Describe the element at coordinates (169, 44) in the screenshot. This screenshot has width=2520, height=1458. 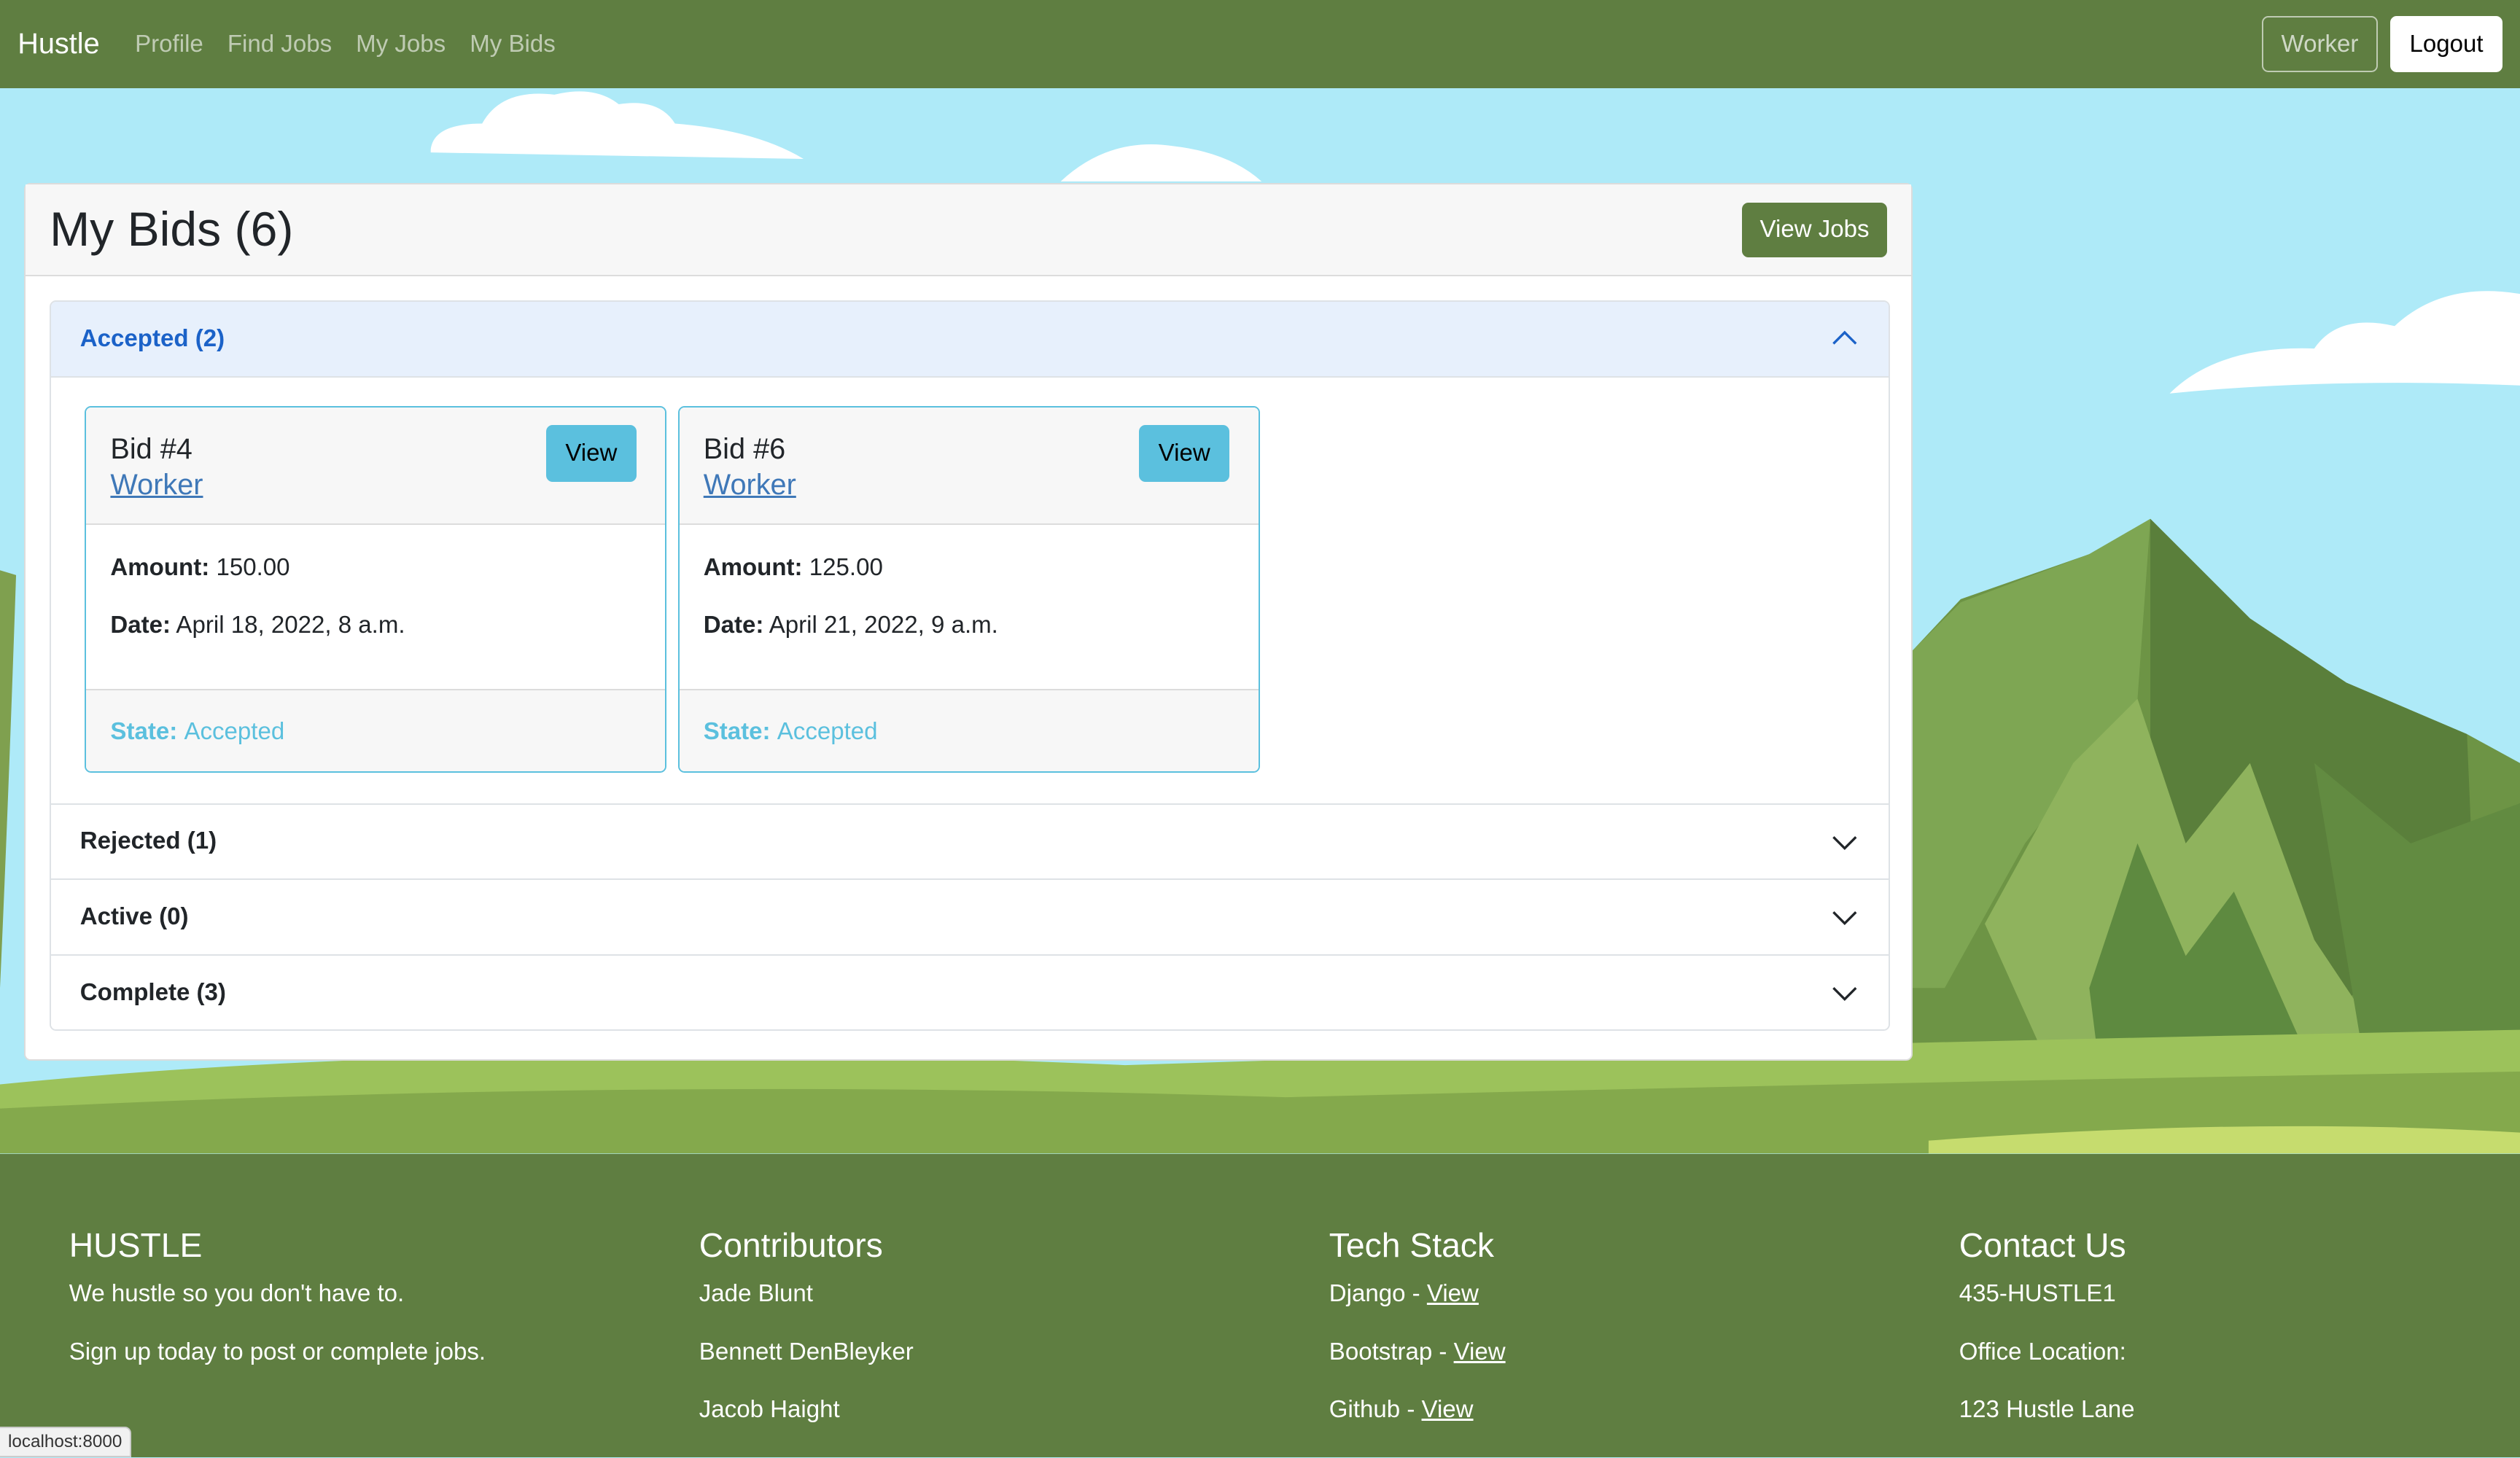
I see `nav-link-profile: Profile` at that location.